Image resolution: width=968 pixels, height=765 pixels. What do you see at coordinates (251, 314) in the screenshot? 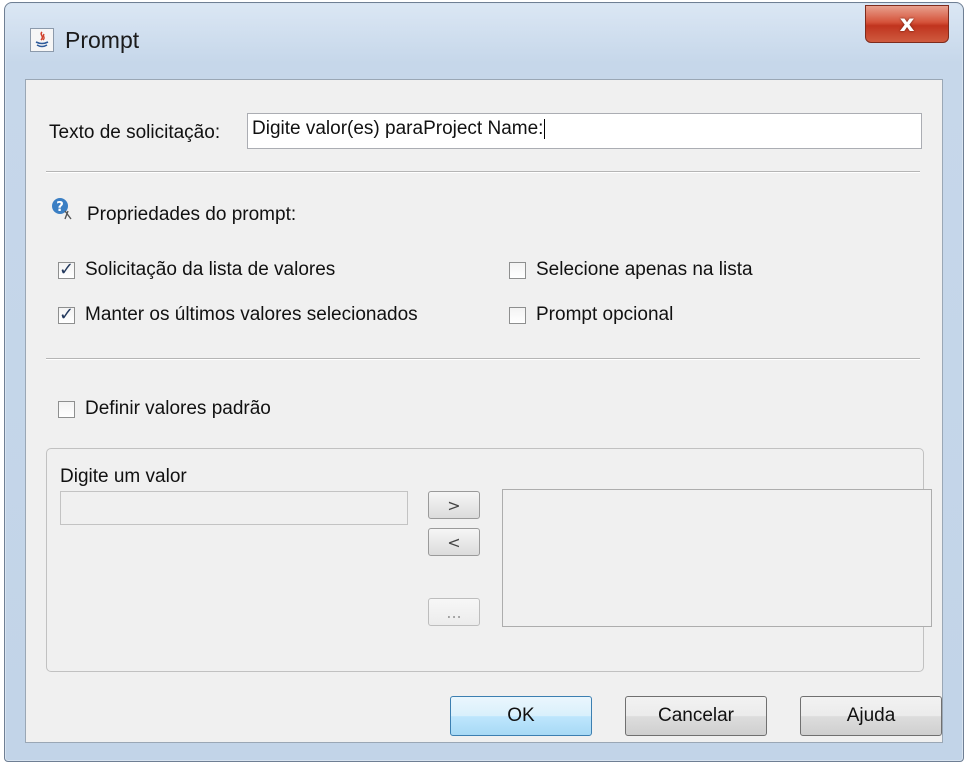
I see `checkbox-label: Manter os últimos valores selecionados` at bounding box center [251, 314].